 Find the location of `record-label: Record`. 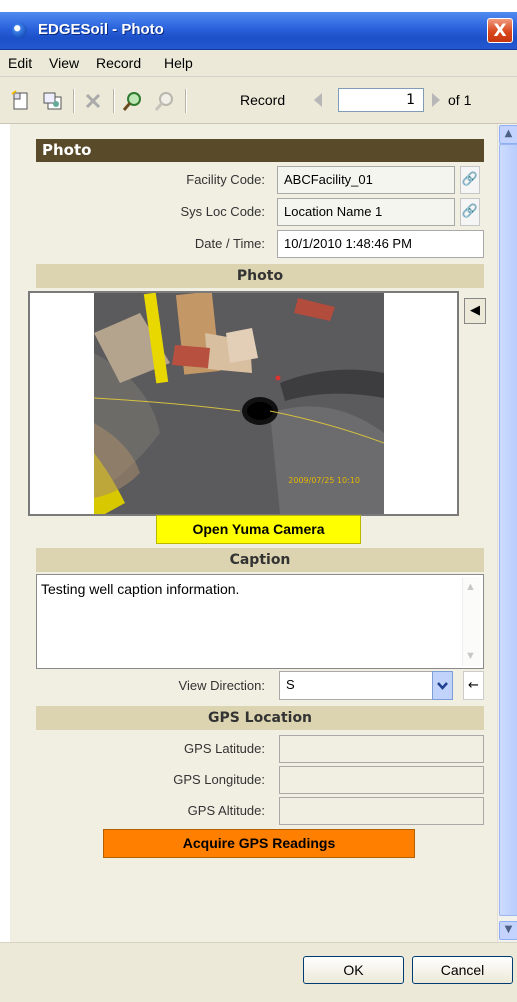

record-label: Record is located at coordinates (263, 100).